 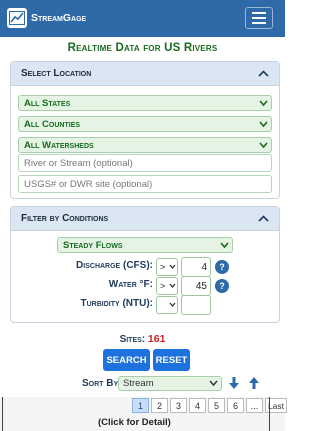 I want to click on page-button: 3, so click(x=178, y=405).